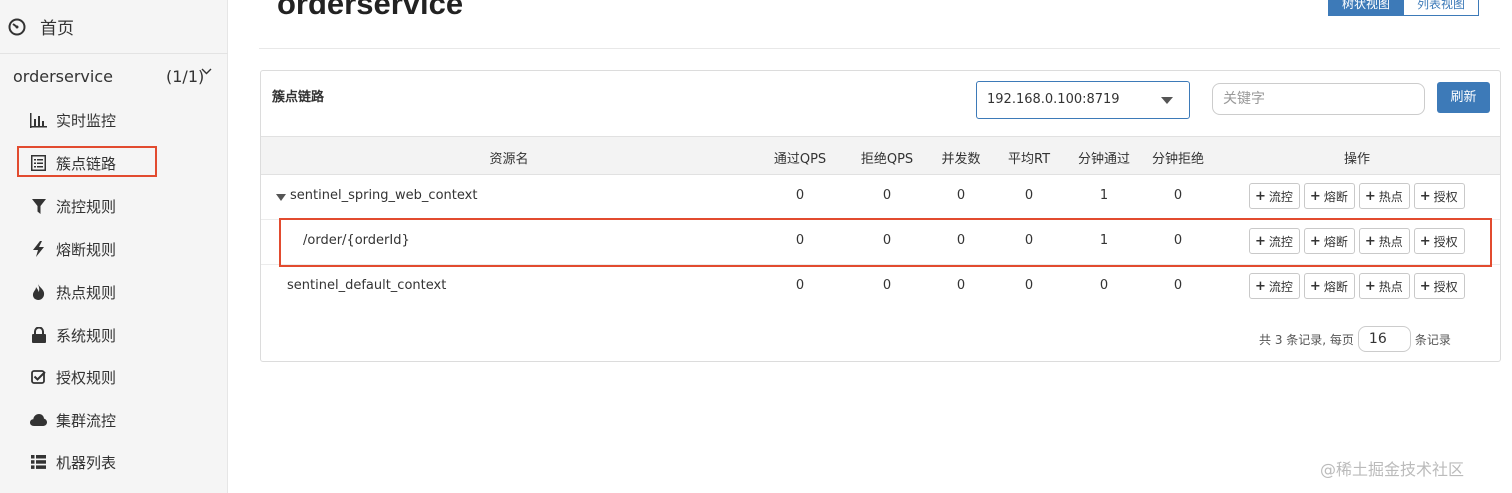 Image resolution: width=1512 pixels, height=493 pixels. I want to click on sidebar-item-label: 集群流控, so click(86, 420).